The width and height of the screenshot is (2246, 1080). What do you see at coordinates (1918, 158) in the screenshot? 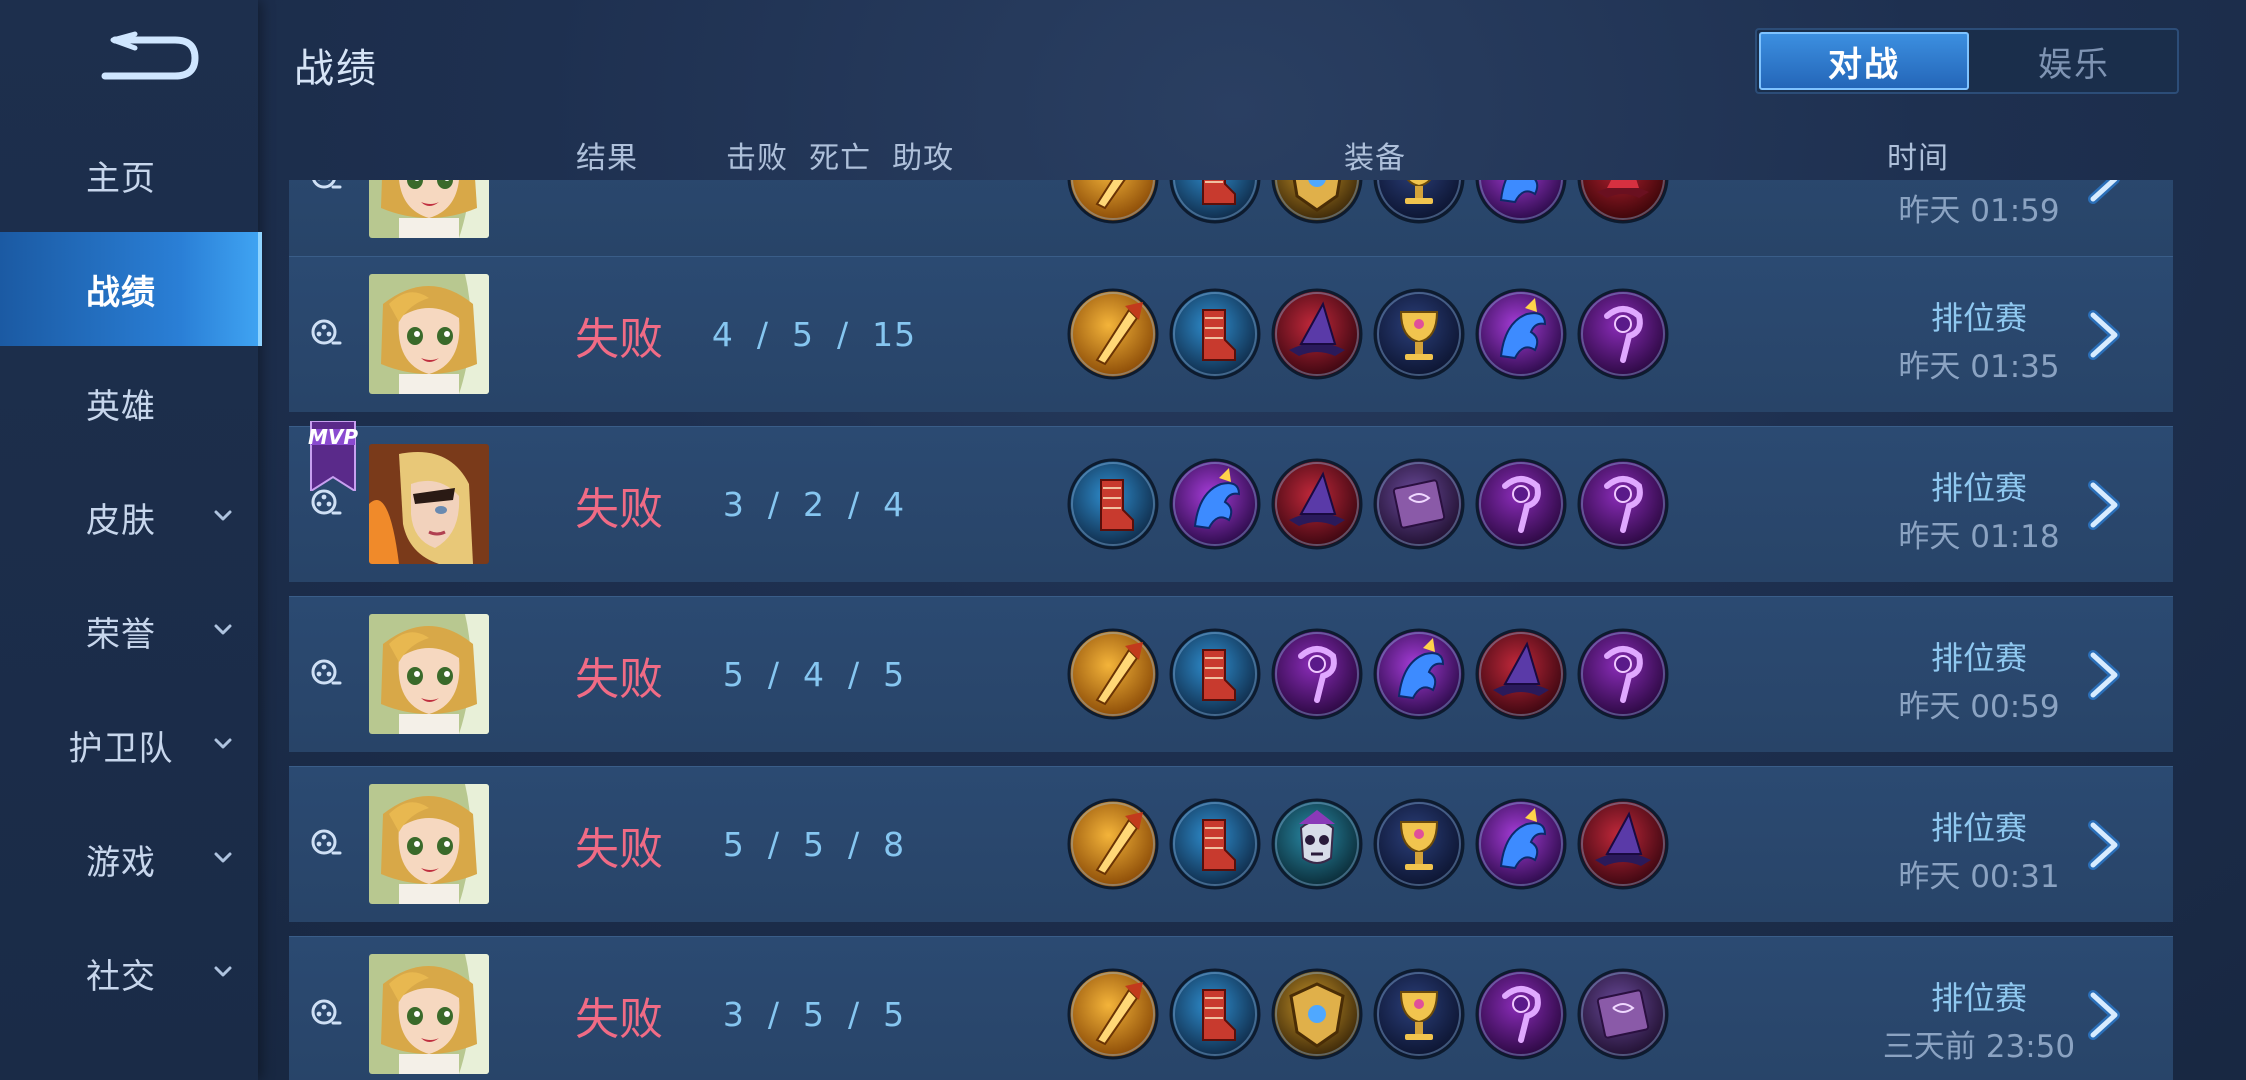
I see `column-header-time: 时间` at bounding box center [1918, 158].